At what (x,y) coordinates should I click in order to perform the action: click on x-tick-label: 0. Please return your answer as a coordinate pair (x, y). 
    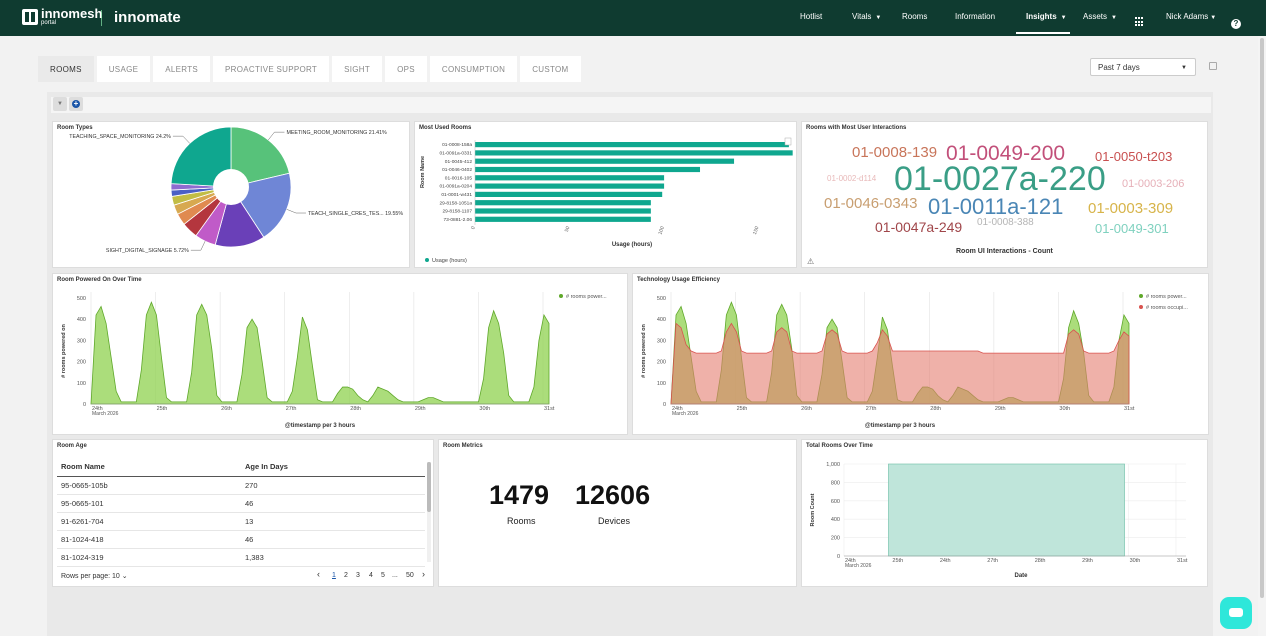
    Looking at the image, I should click on (473, 227).